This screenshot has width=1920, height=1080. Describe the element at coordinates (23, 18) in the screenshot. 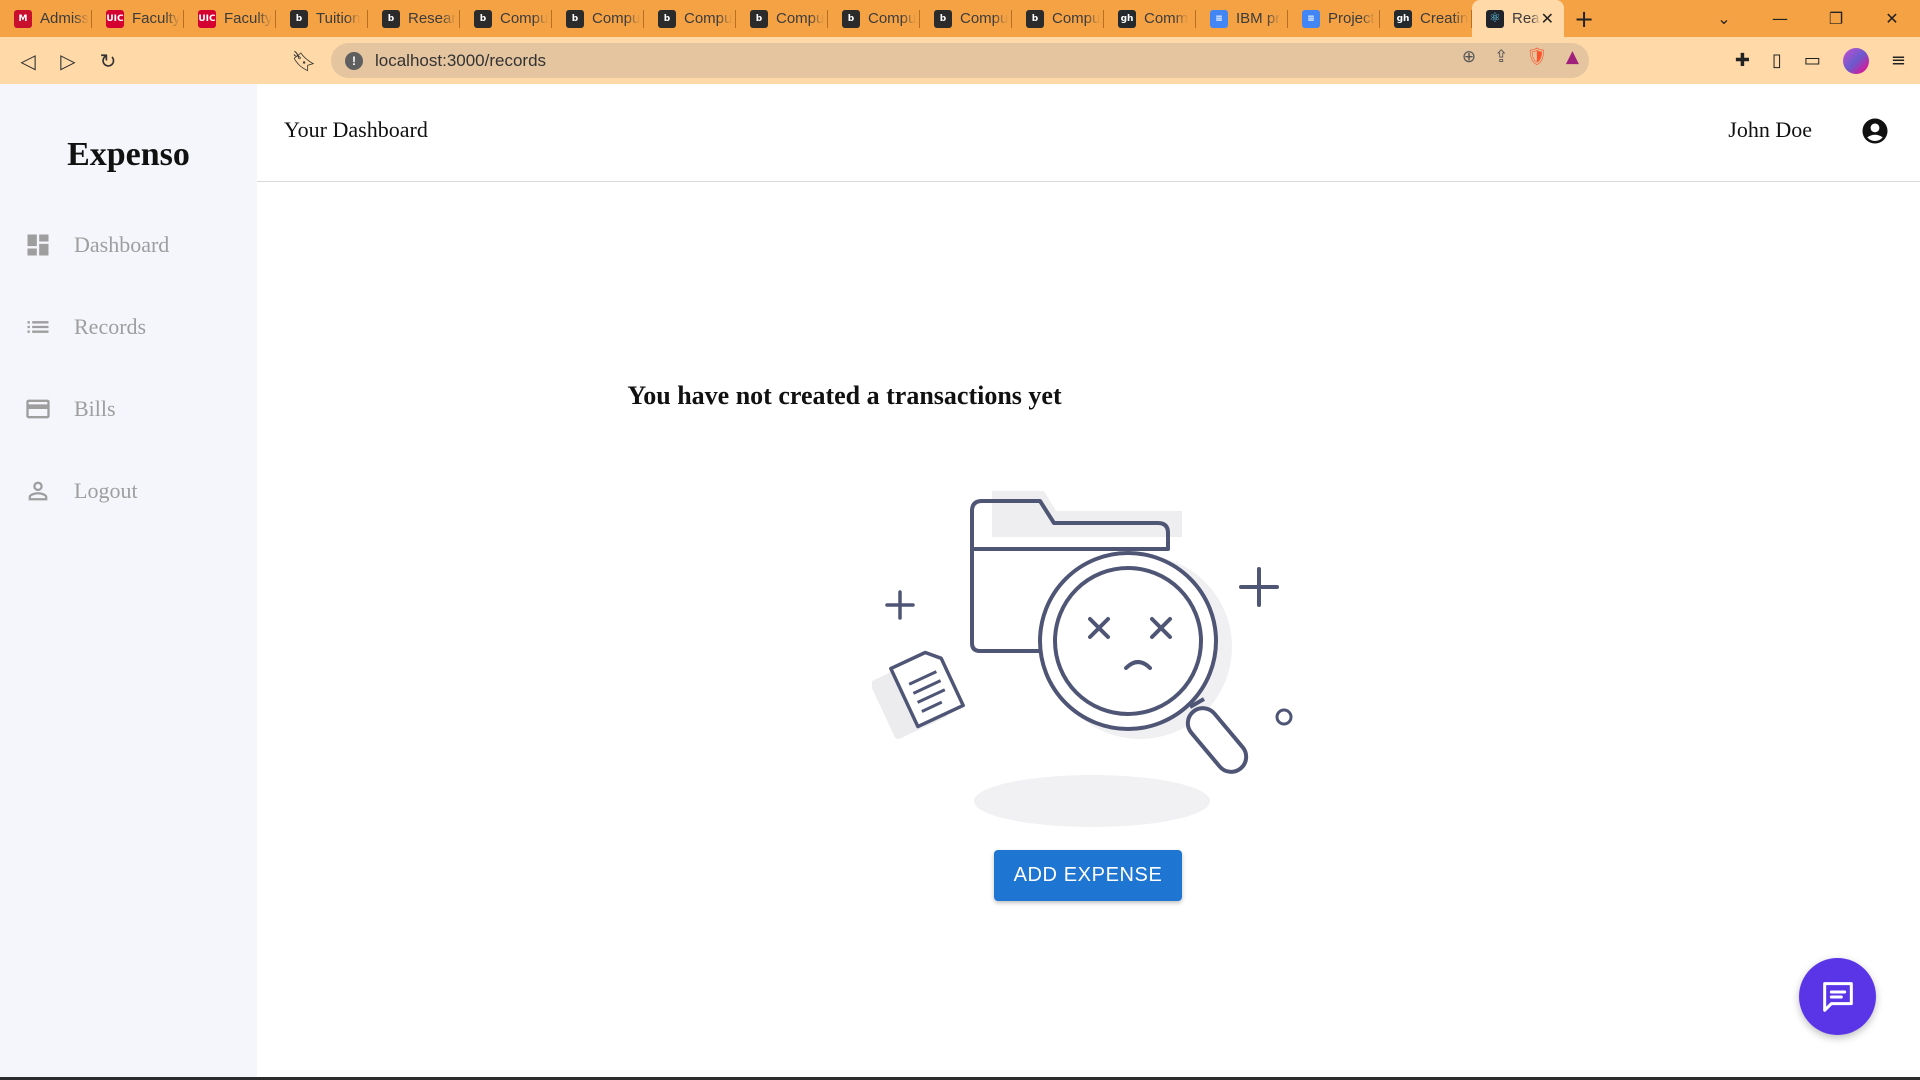

I see `tab-favicon-icon: M` at that location.